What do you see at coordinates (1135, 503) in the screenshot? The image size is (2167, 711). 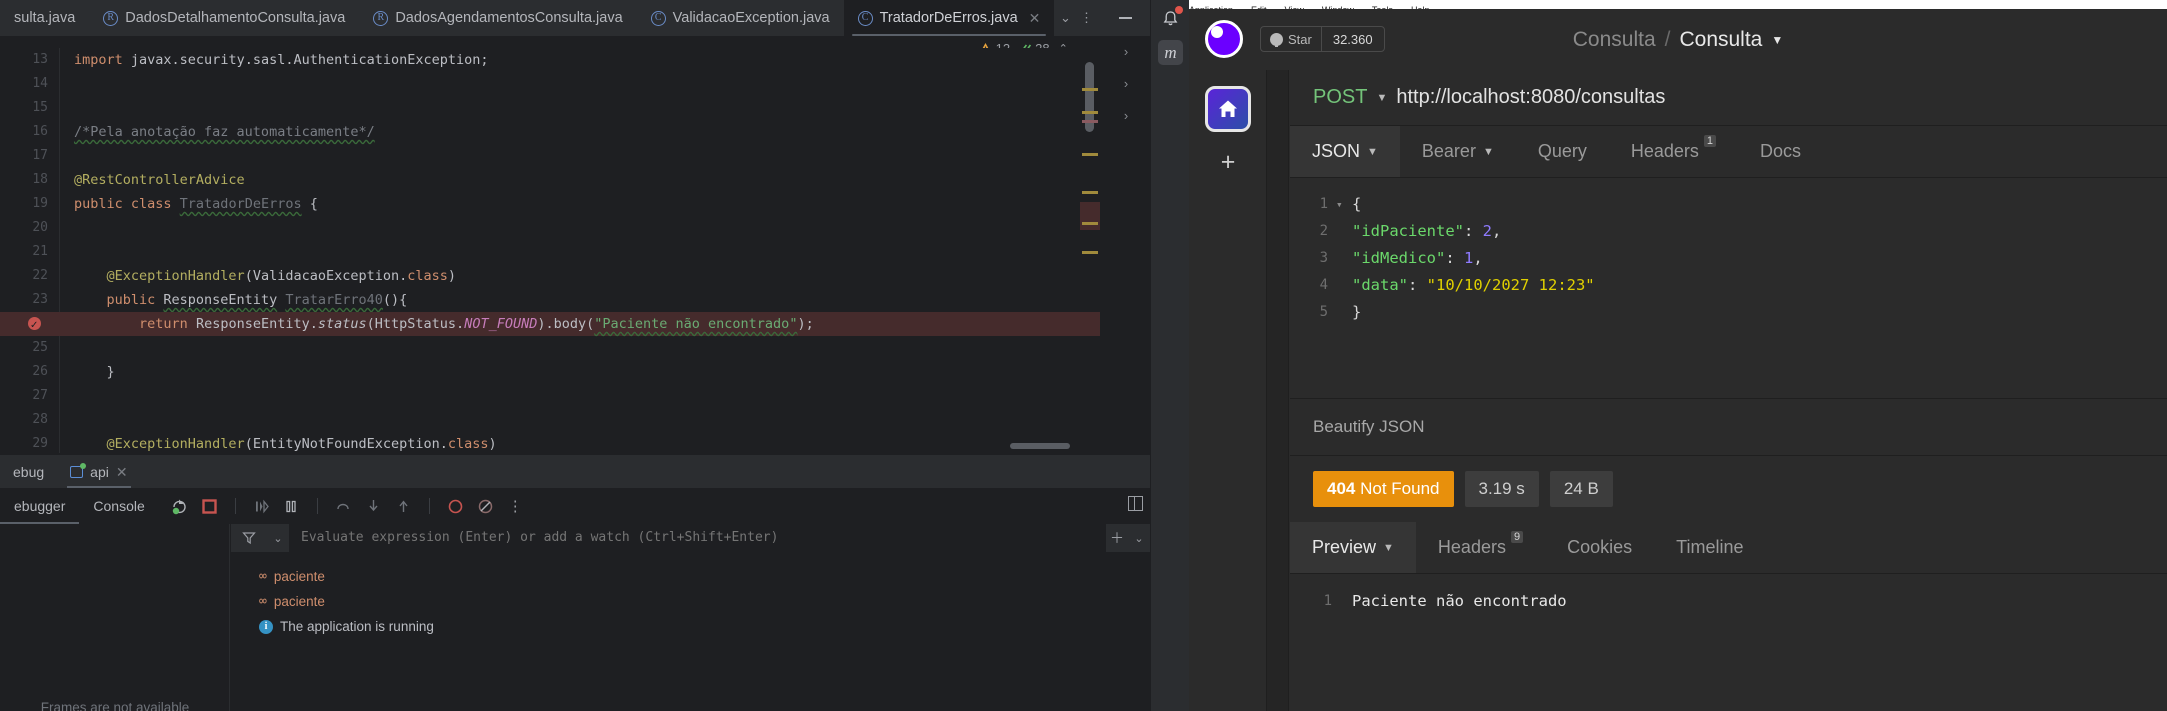 I see `layout-settings-icon` at bounding box center [1135, 503].